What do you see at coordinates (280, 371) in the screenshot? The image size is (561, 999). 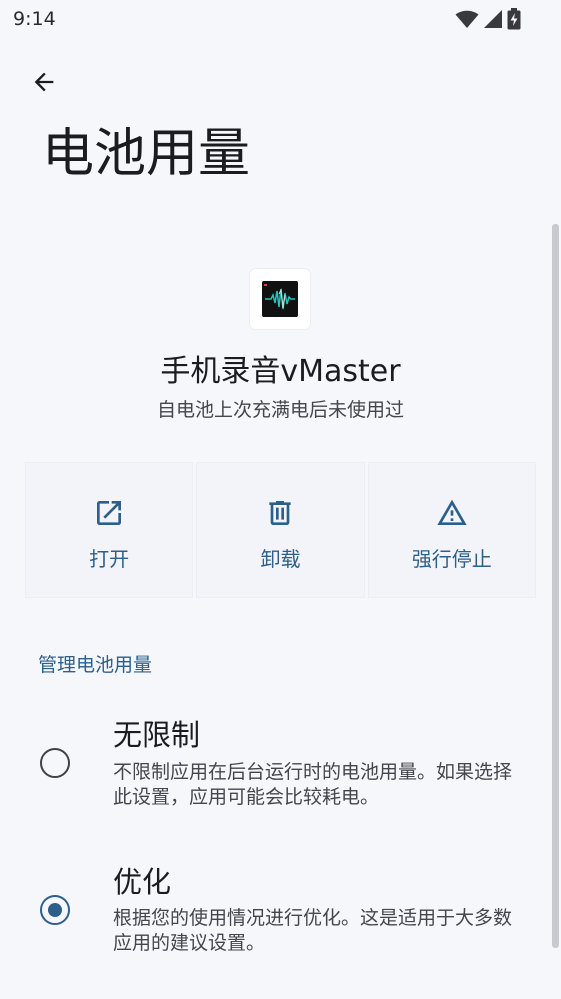 I see `app-name: 手机录音vMaster` at bounding box center [280, 371].